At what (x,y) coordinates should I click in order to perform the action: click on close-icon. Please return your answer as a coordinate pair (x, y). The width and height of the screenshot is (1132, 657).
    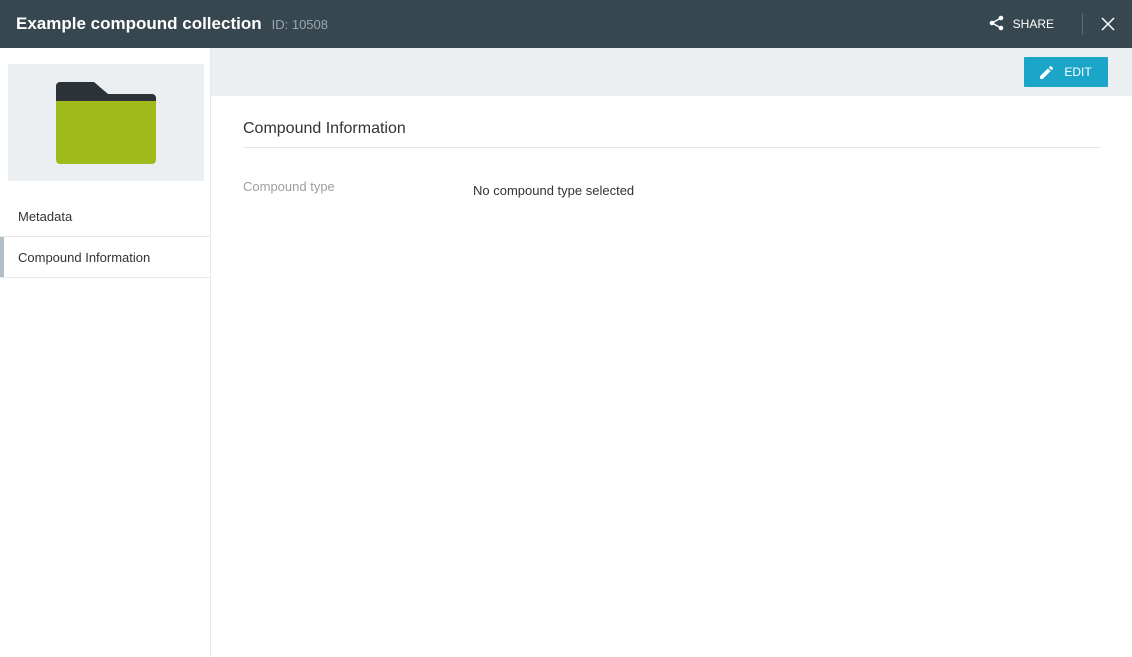
    Looking at the image, I should click on (1107, 24).